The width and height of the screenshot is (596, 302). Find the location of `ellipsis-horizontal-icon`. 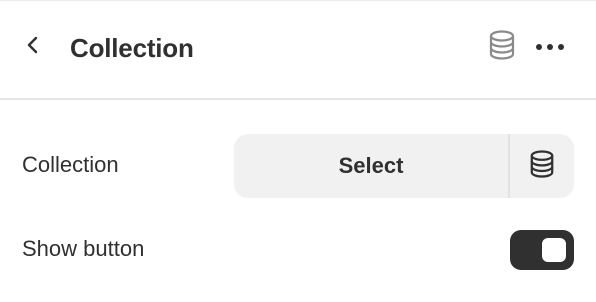

ellipsis-horizontal-icon is located at coordinates (550, 47).